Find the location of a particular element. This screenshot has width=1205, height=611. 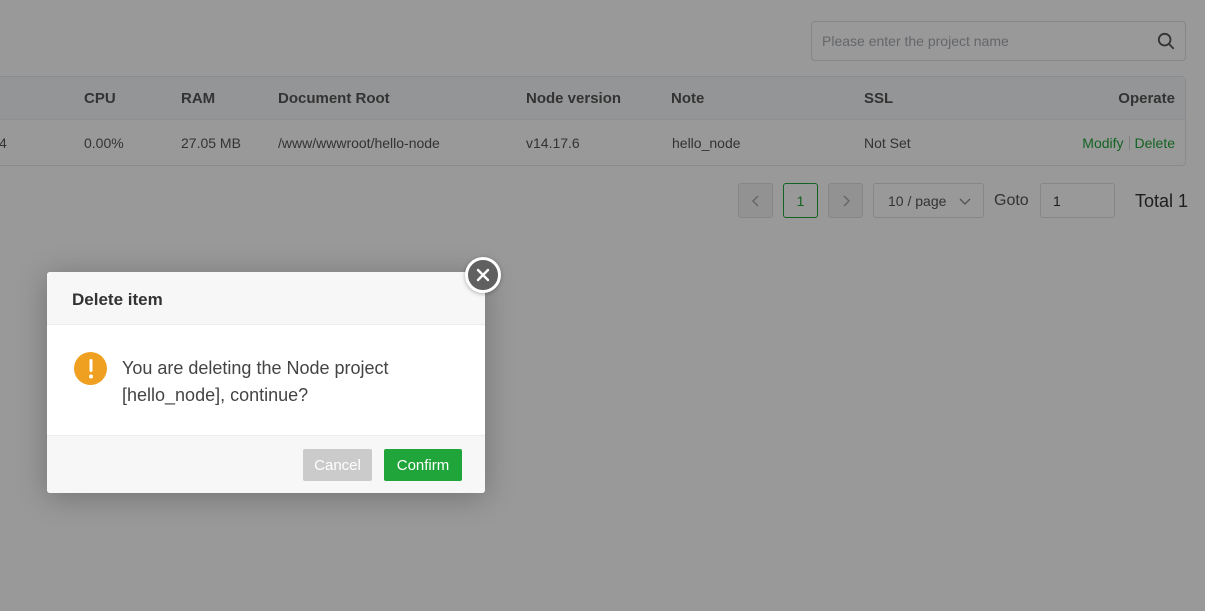

dialog-header: Delete item is located at coordinates (266, 298).